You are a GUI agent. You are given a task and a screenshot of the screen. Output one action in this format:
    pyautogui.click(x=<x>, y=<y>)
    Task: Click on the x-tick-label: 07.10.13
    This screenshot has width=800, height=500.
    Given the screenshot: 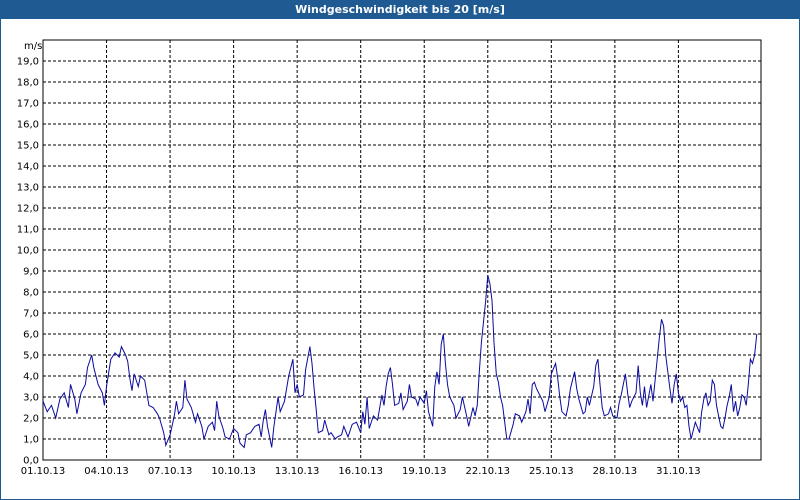 What is the action you would take?
    pyautogui.click(x=170, y=471)
    